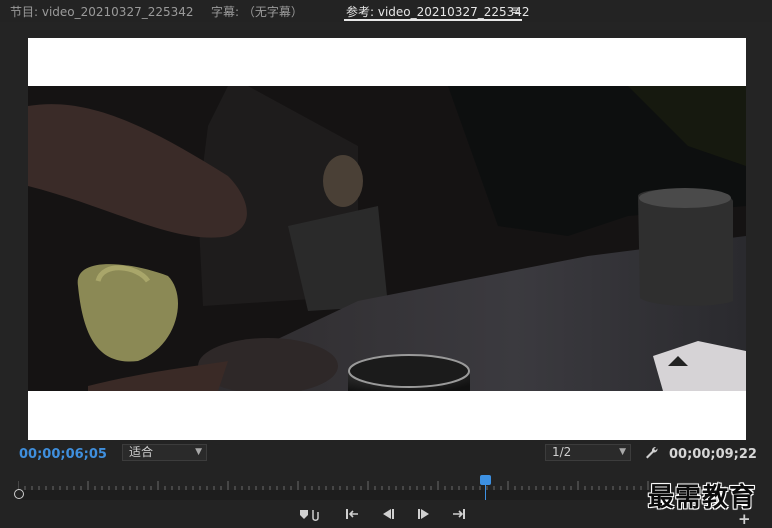 The height and width of the screenshot is (528, 772). Describe the element at coordinates (713, 454) in the screenshot. I see `duration-timecode: 00;00;09;22` at that location.